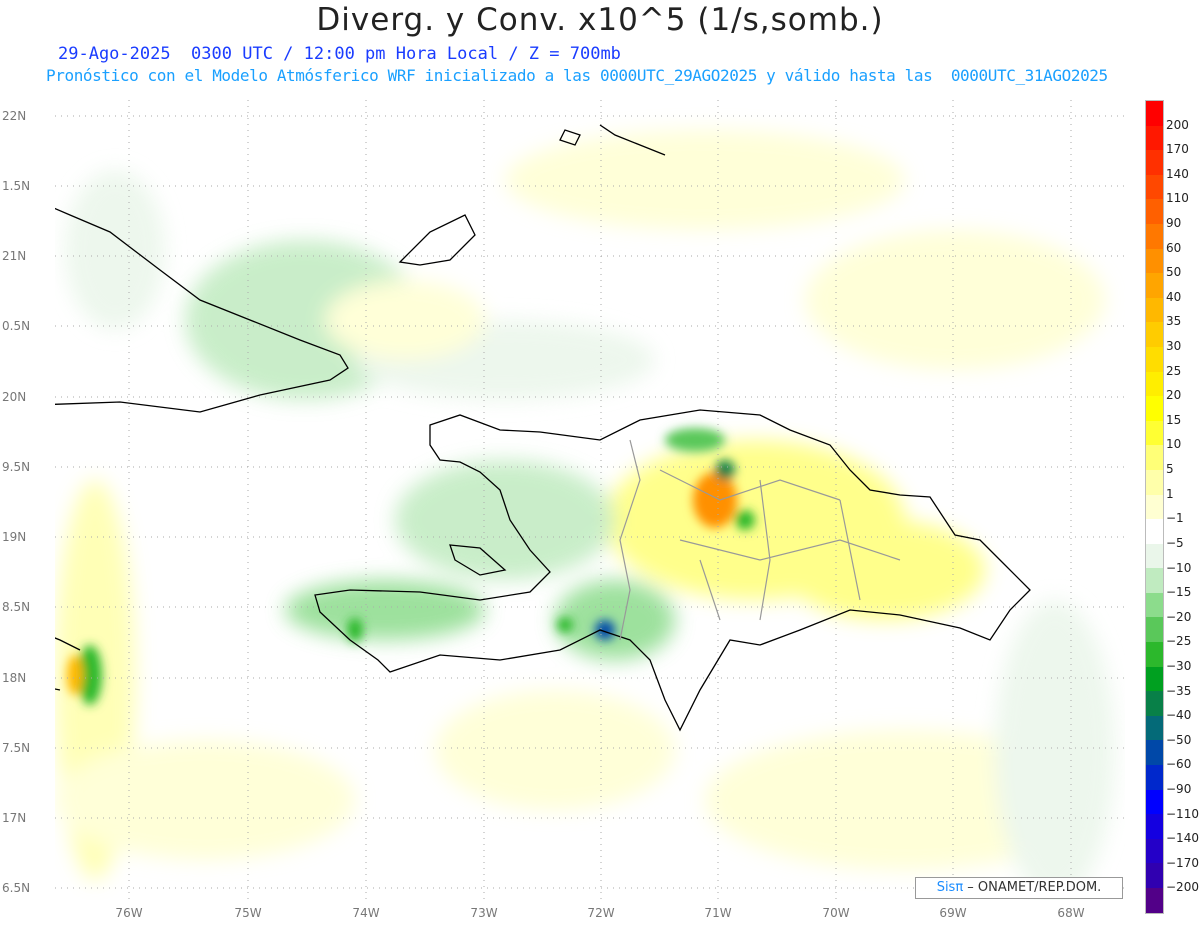 The image size is (1200, 927). Describe the element at coordinates (16, 888) in the screenshot. I see `latitude-label: 6.5N` at that location.